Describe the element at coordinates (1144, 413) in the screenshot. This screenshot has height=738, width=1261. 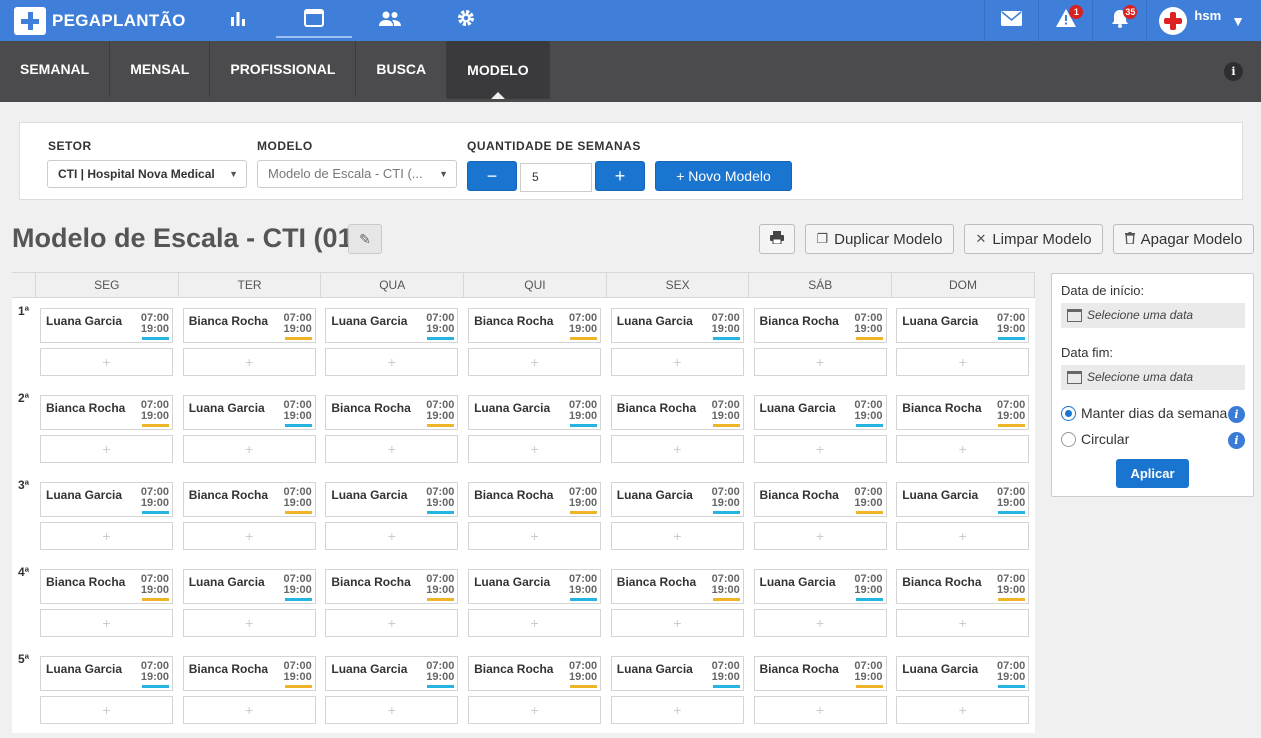
I see `keep-weekdays-option: Manter dias da semana` at that location.